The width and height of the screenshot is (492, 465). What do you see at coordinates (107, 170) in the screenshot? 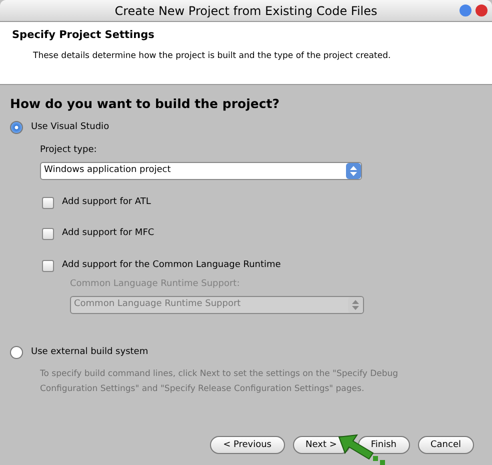
I see `dropdown-value: Windows application project` at bounding box center [107, 170].